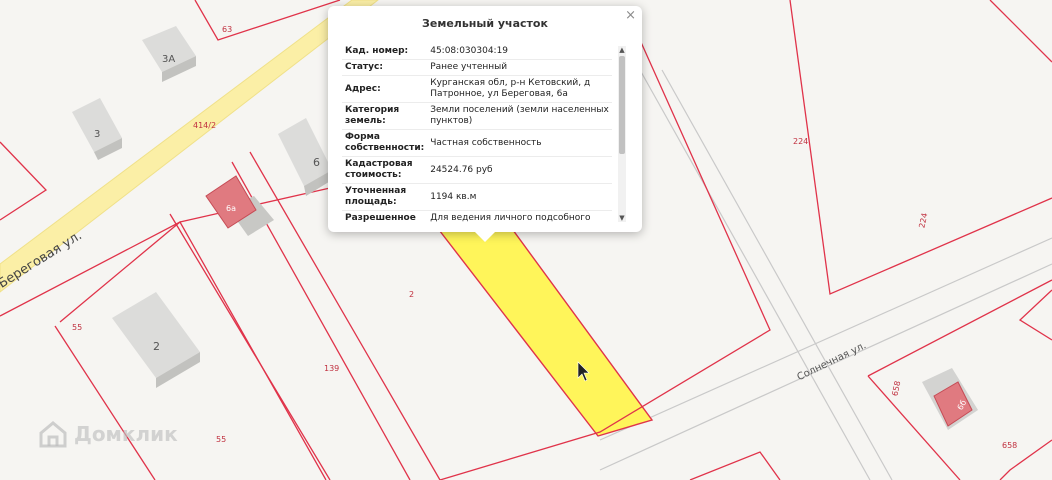 The image size is (1052, 480). I want to click on info-value: Частная собственность, so click(519, 143).